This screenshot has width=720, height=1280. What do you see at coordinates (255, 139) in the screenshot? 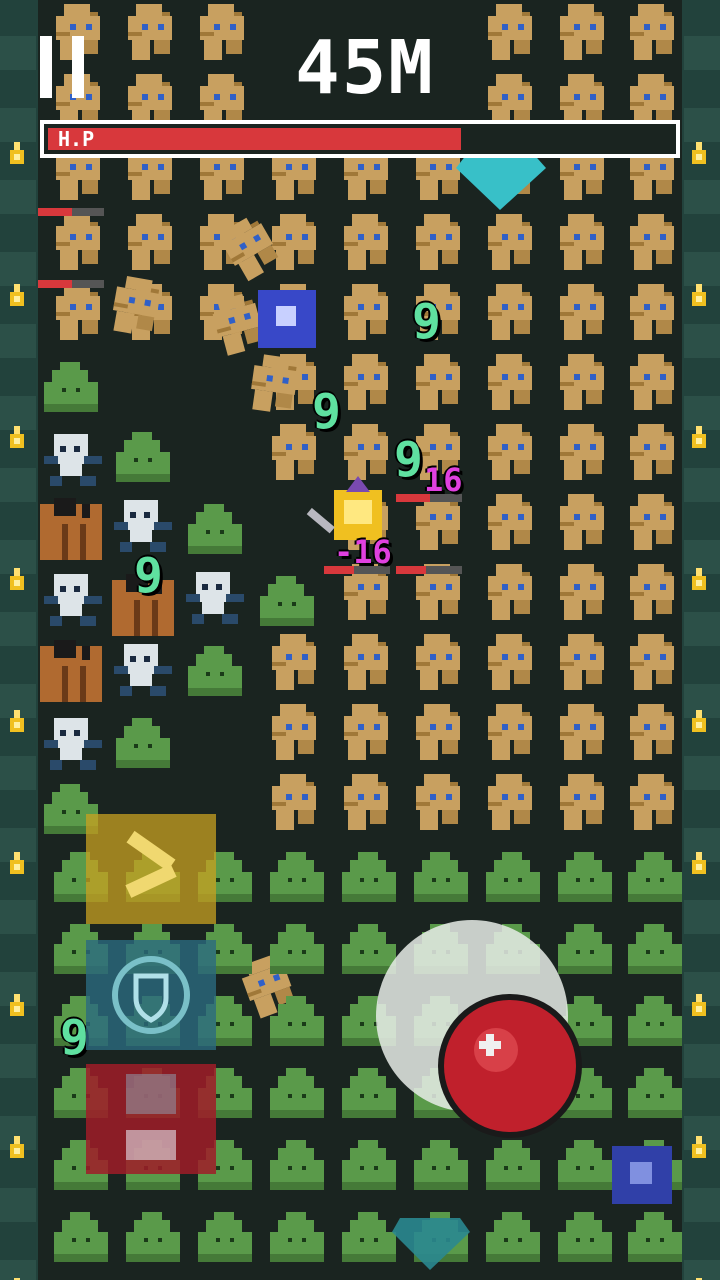
I see `hp-fill` at bounding box center [255, 139].